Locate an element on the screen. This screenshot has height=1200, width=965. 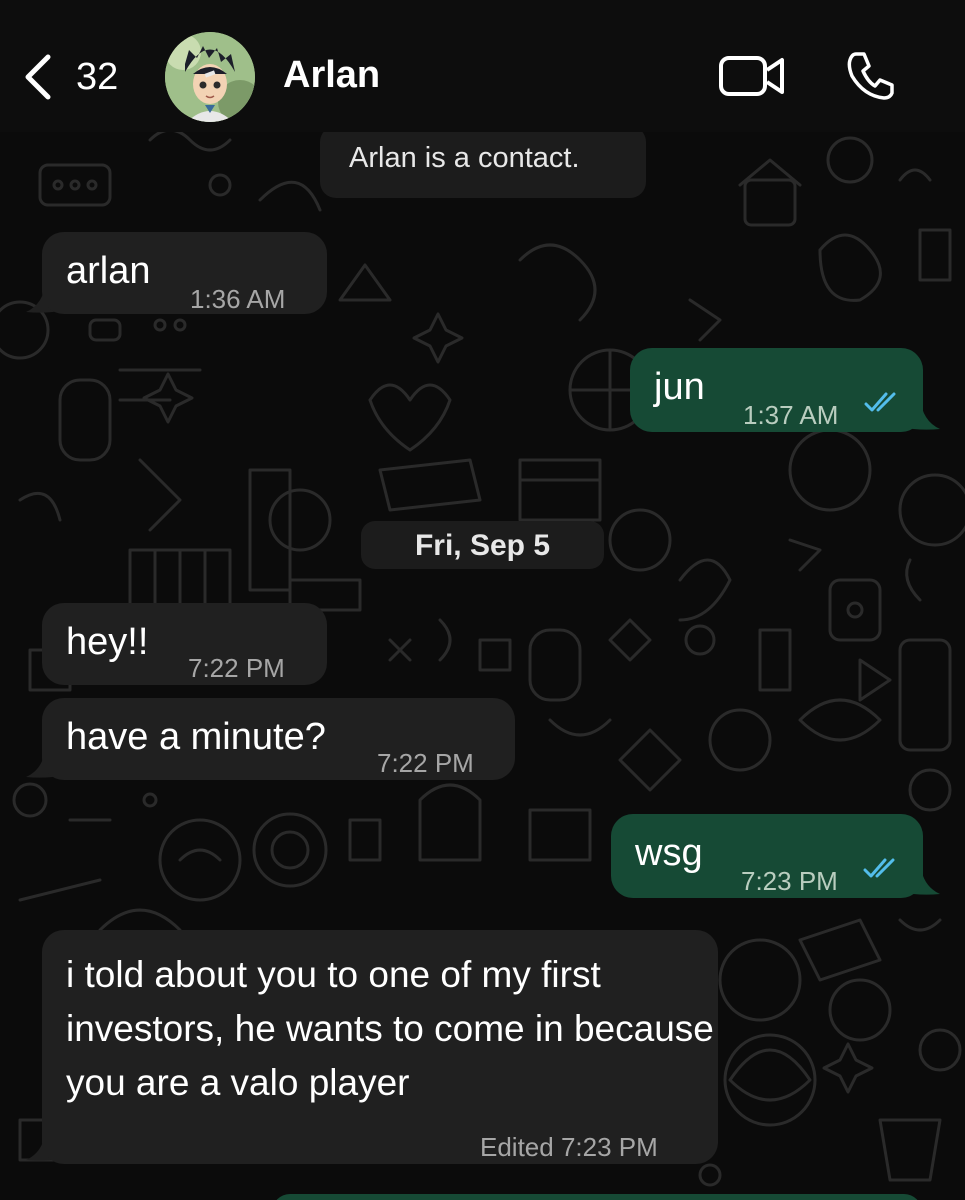
message-bubble-partial is located at coordinates (597, 1197).